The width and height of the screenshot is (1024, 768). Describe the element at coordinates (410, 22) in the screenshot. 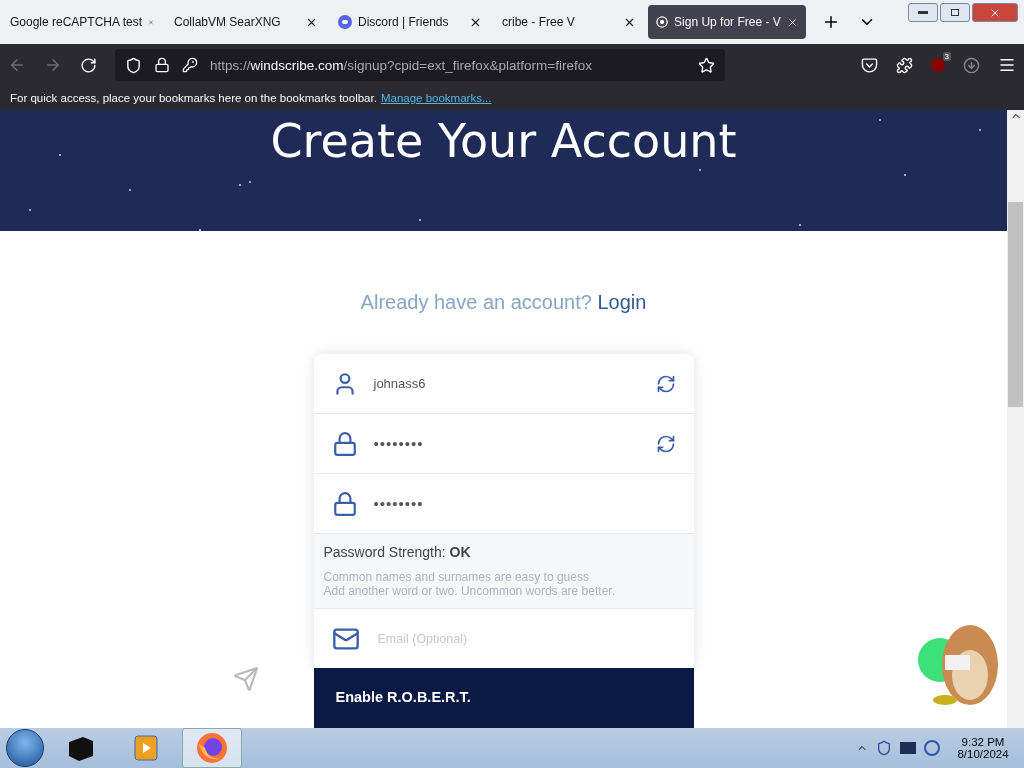

I see `browser-tab: Discord | Friends` at that location.